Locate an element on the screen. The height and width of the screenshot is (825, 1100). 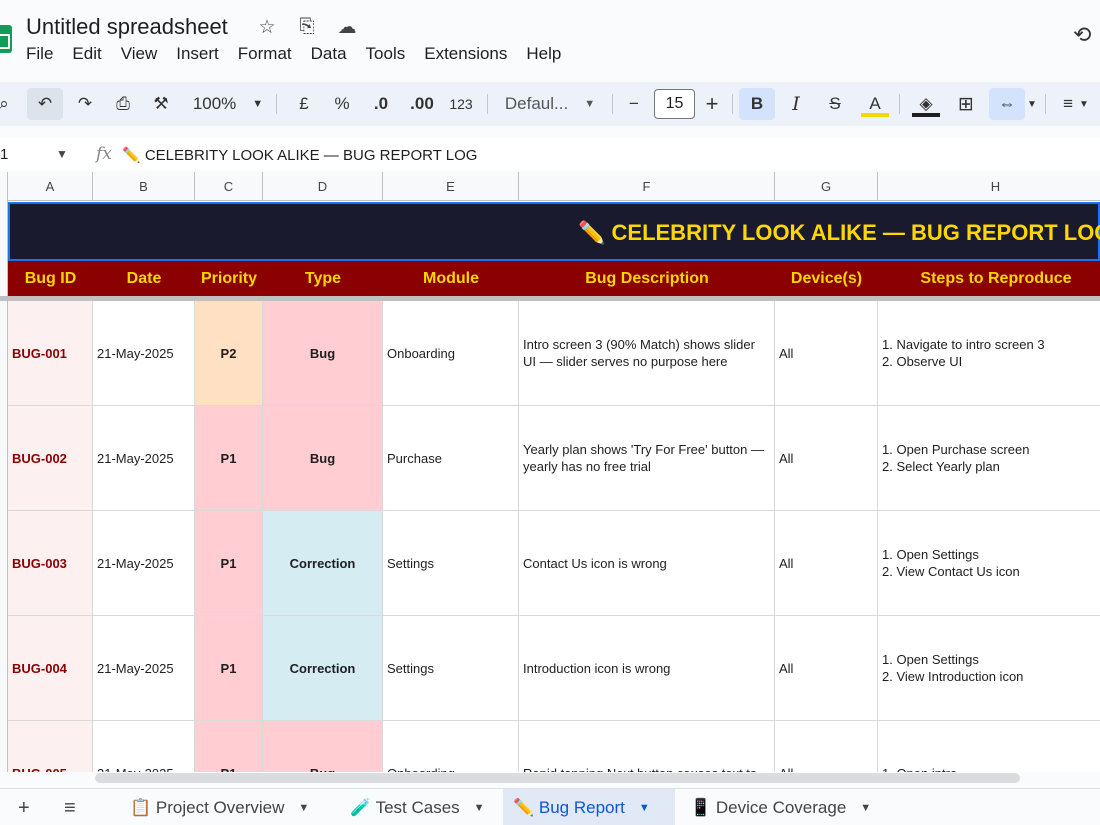
document-title: Untitled spreadsheet is located at coordinates (127, 27).